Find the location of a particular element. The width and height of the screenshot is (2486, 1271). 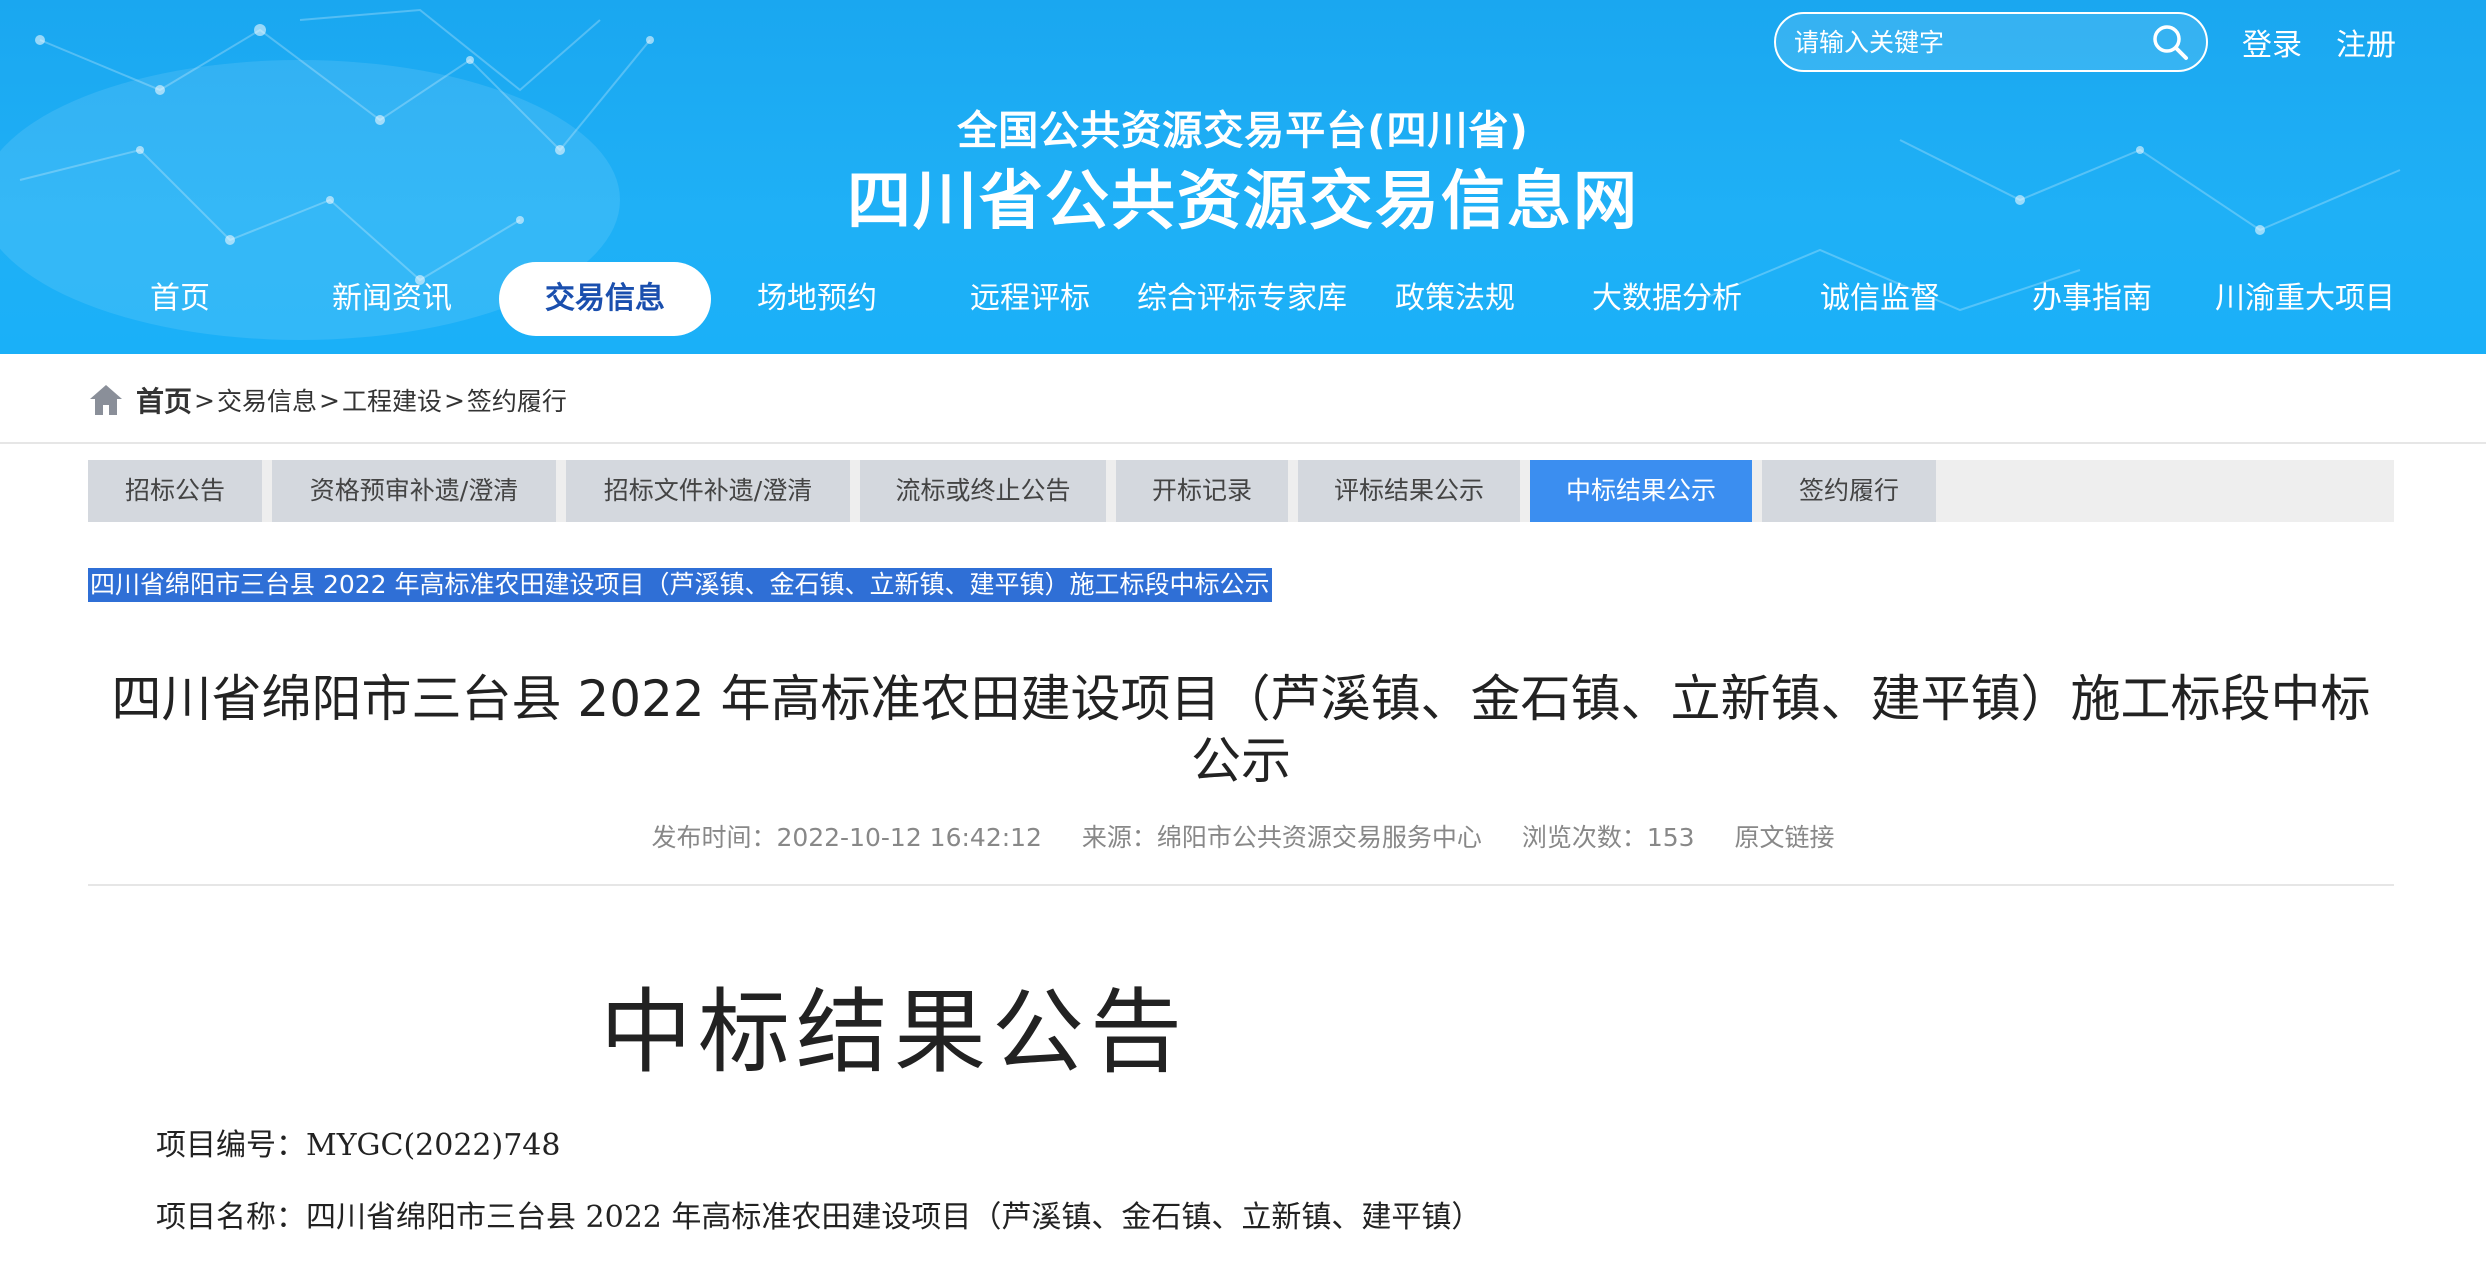

nav-item-bigdata: 大数据分析 is located at coordinates (1667, 299).